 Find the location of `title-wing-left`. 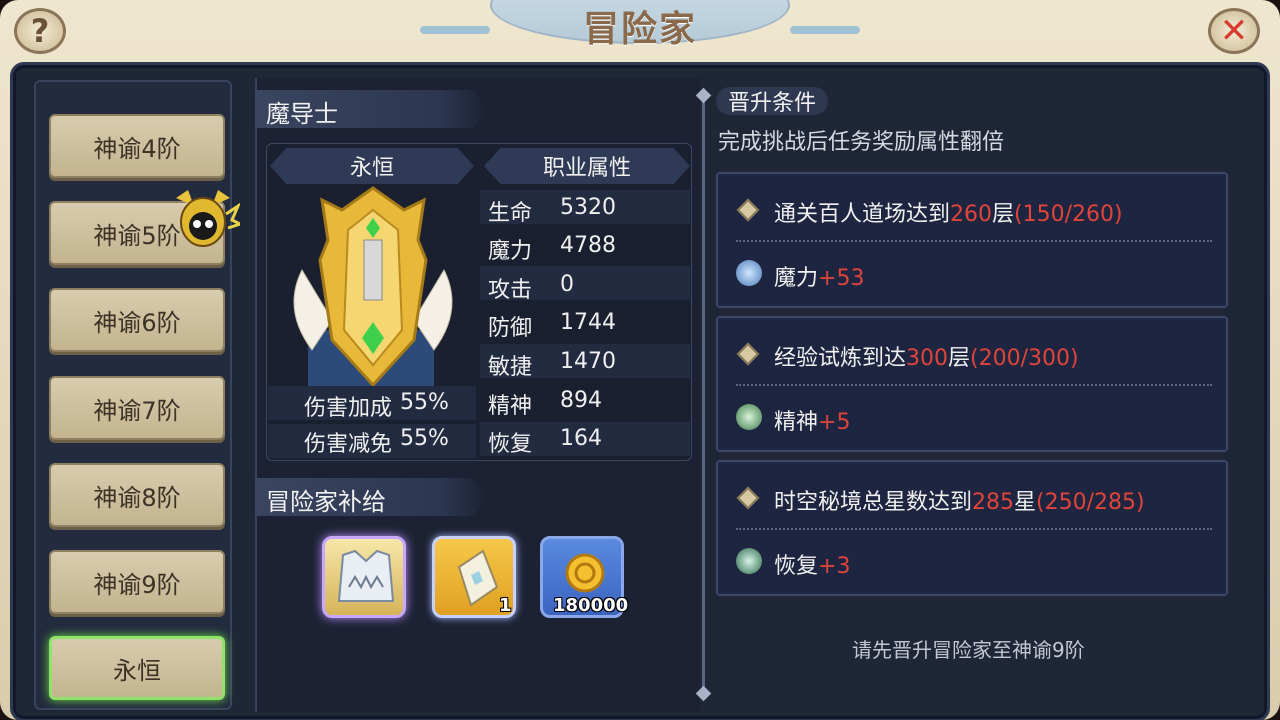

title-wing-left is located at coordinates (455, 30).